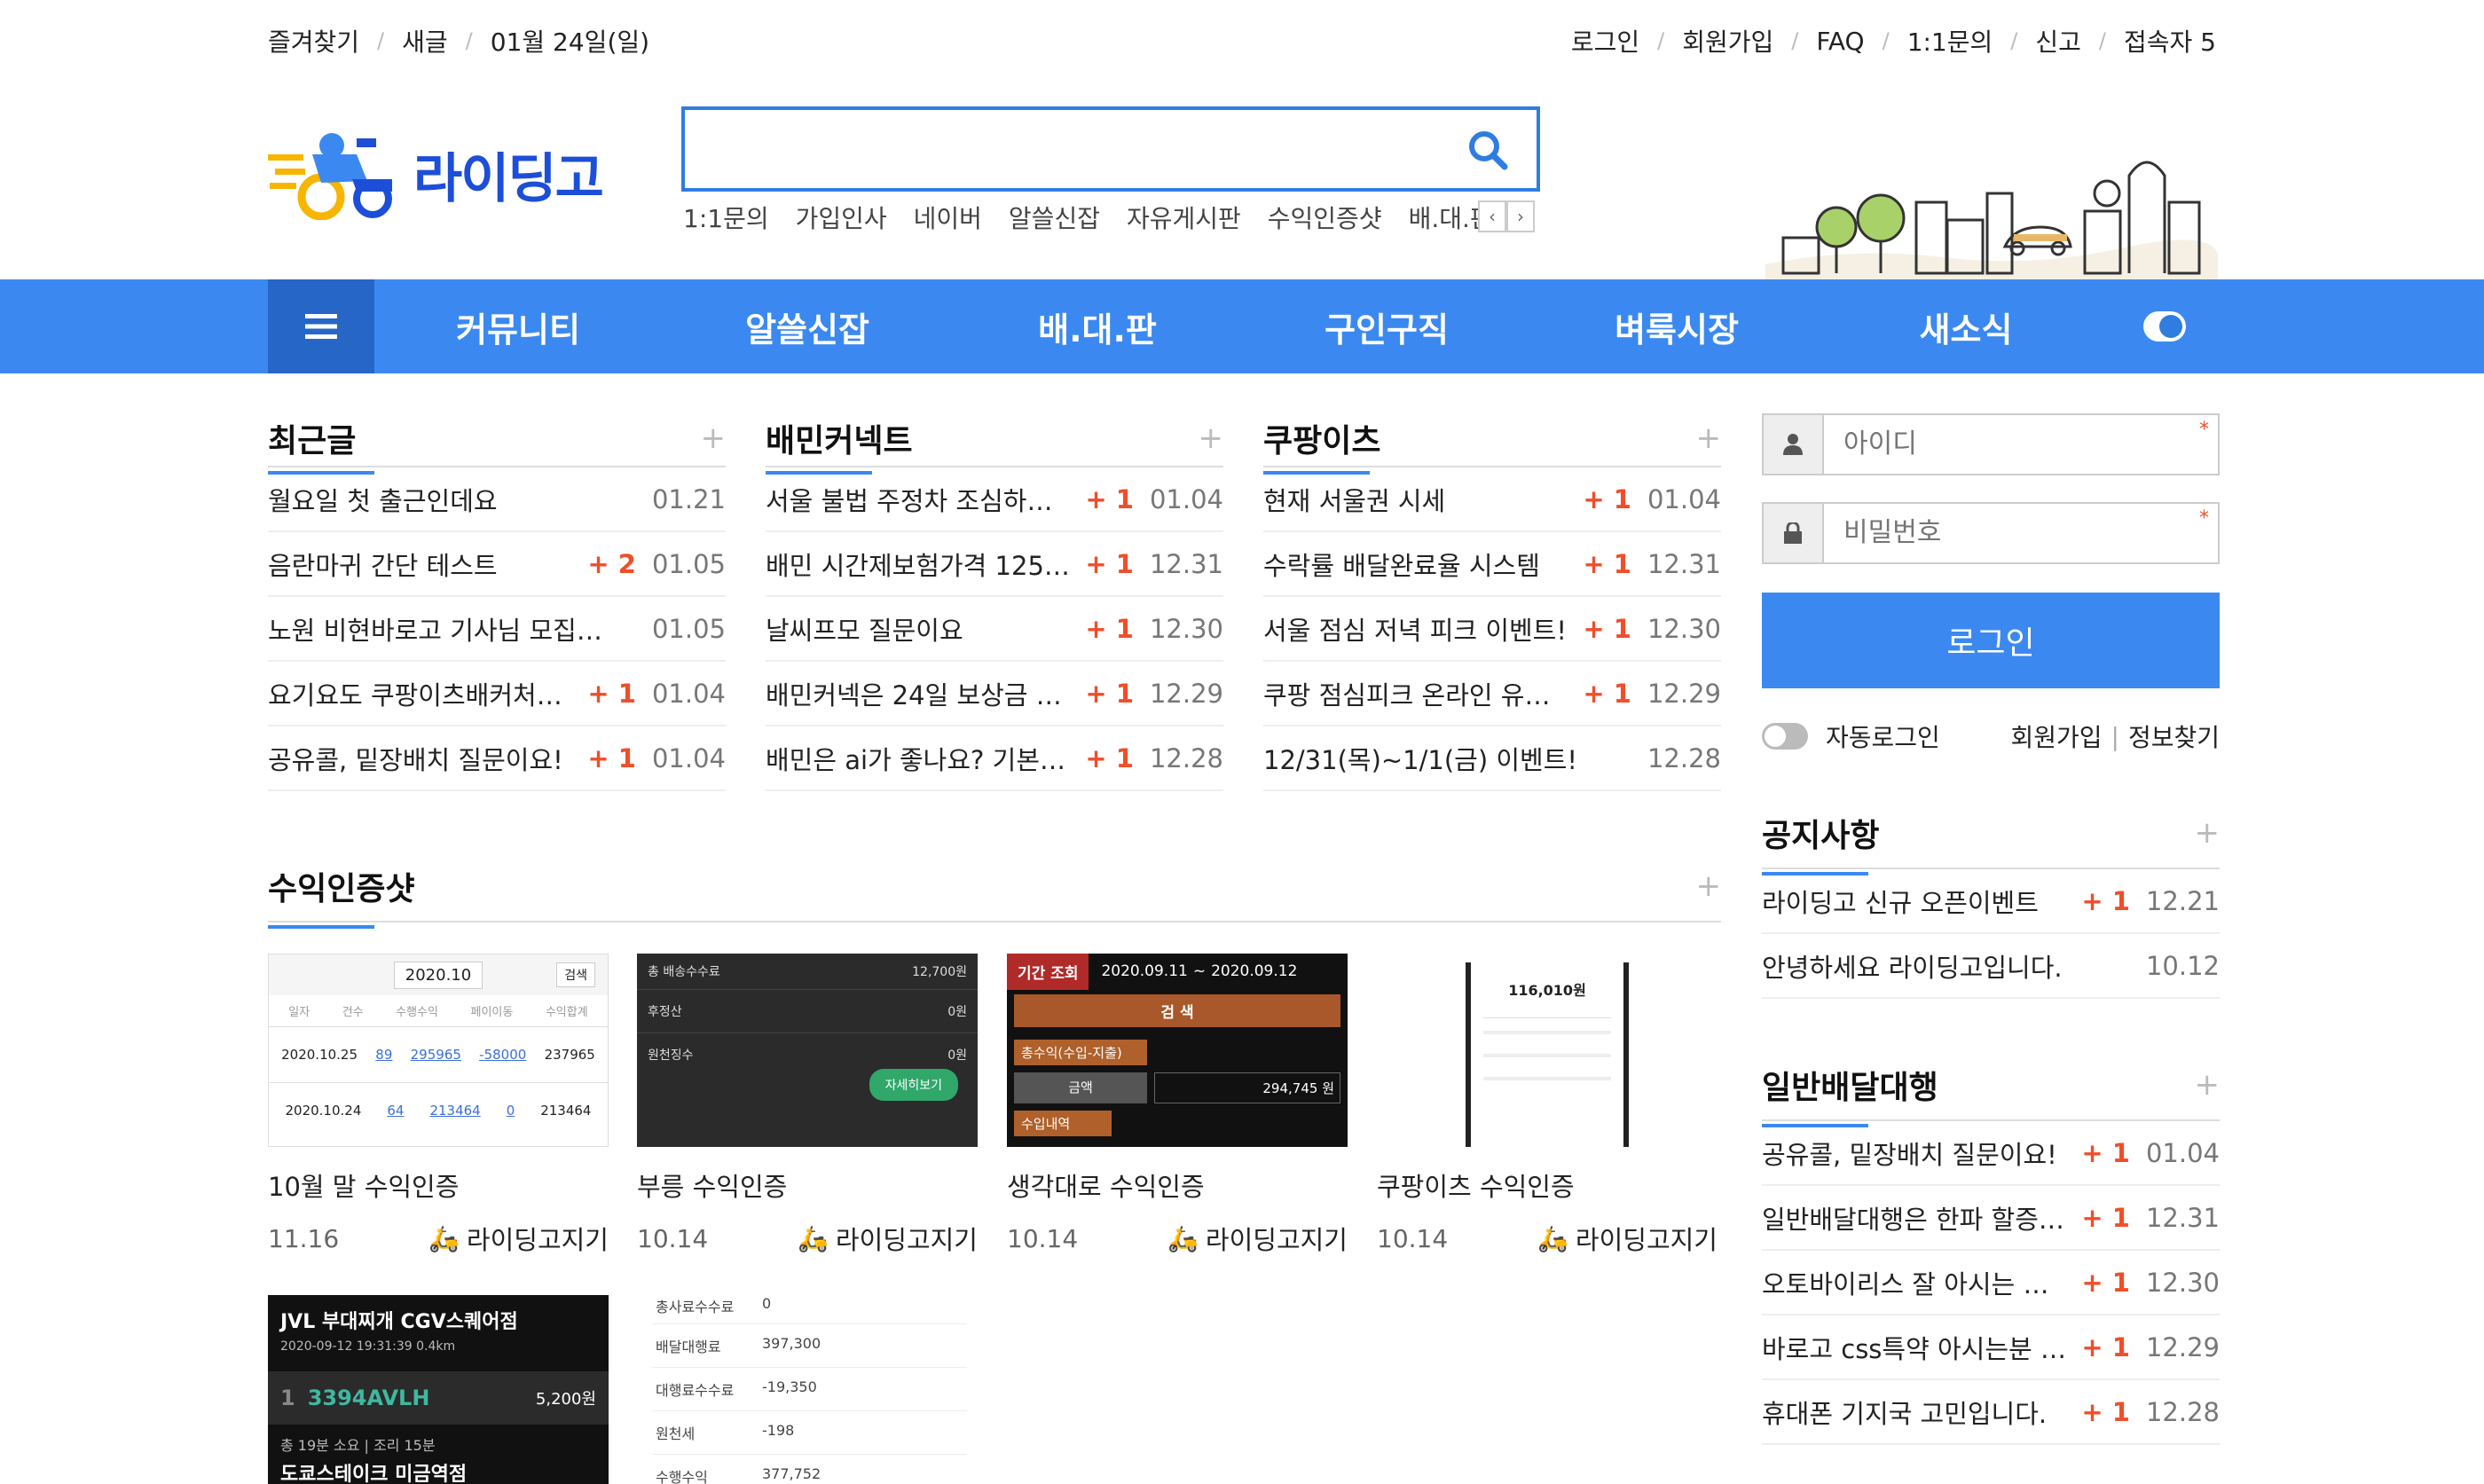 The width and height of the screenshot is (2484, 1484). Describe the element at coordinates (2170, 41) in the screenshot. I see `visitor-count: 접속자 5` at that location.